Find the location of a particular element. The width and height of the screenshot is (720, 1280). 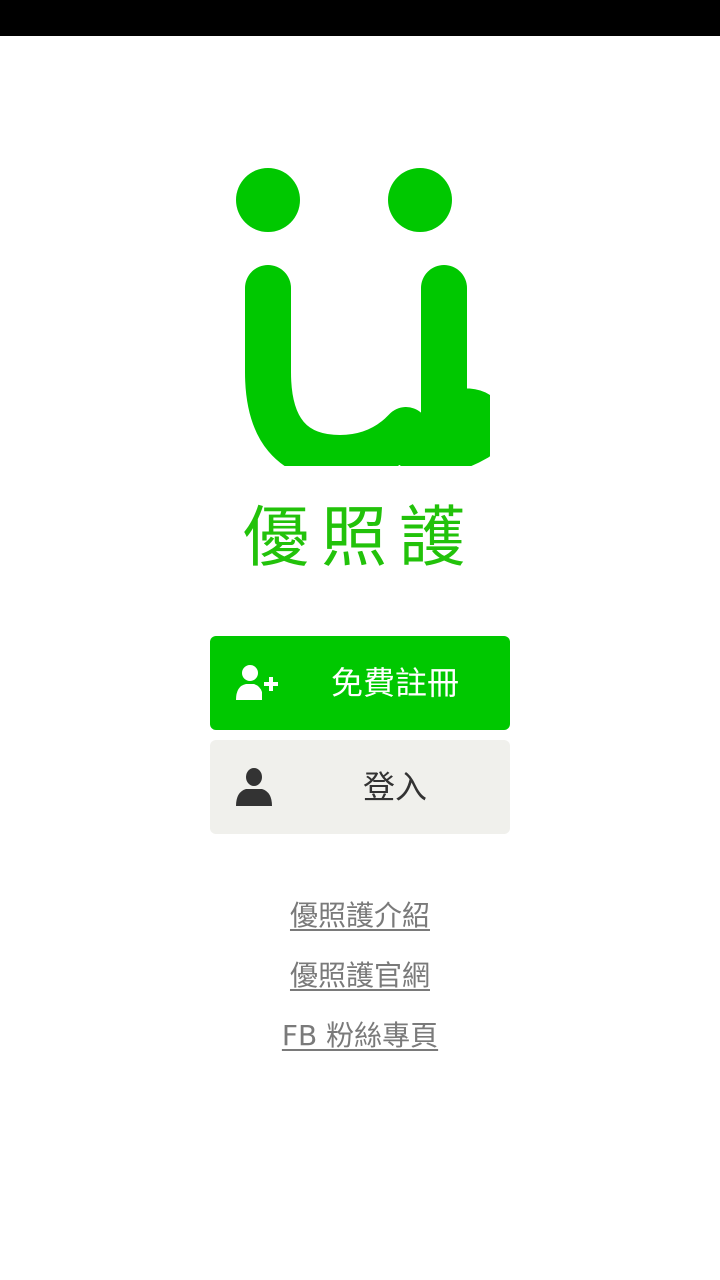

register-button: 免費註冊 is located at coordinates (360, 683).